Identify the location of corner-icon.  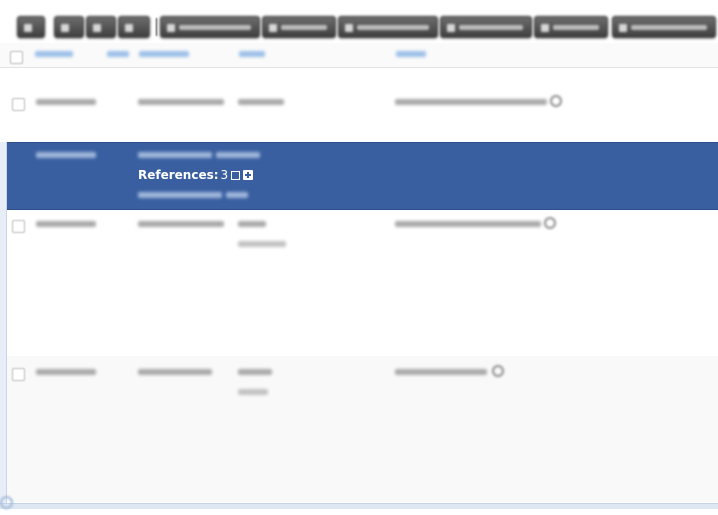
(6, 502).